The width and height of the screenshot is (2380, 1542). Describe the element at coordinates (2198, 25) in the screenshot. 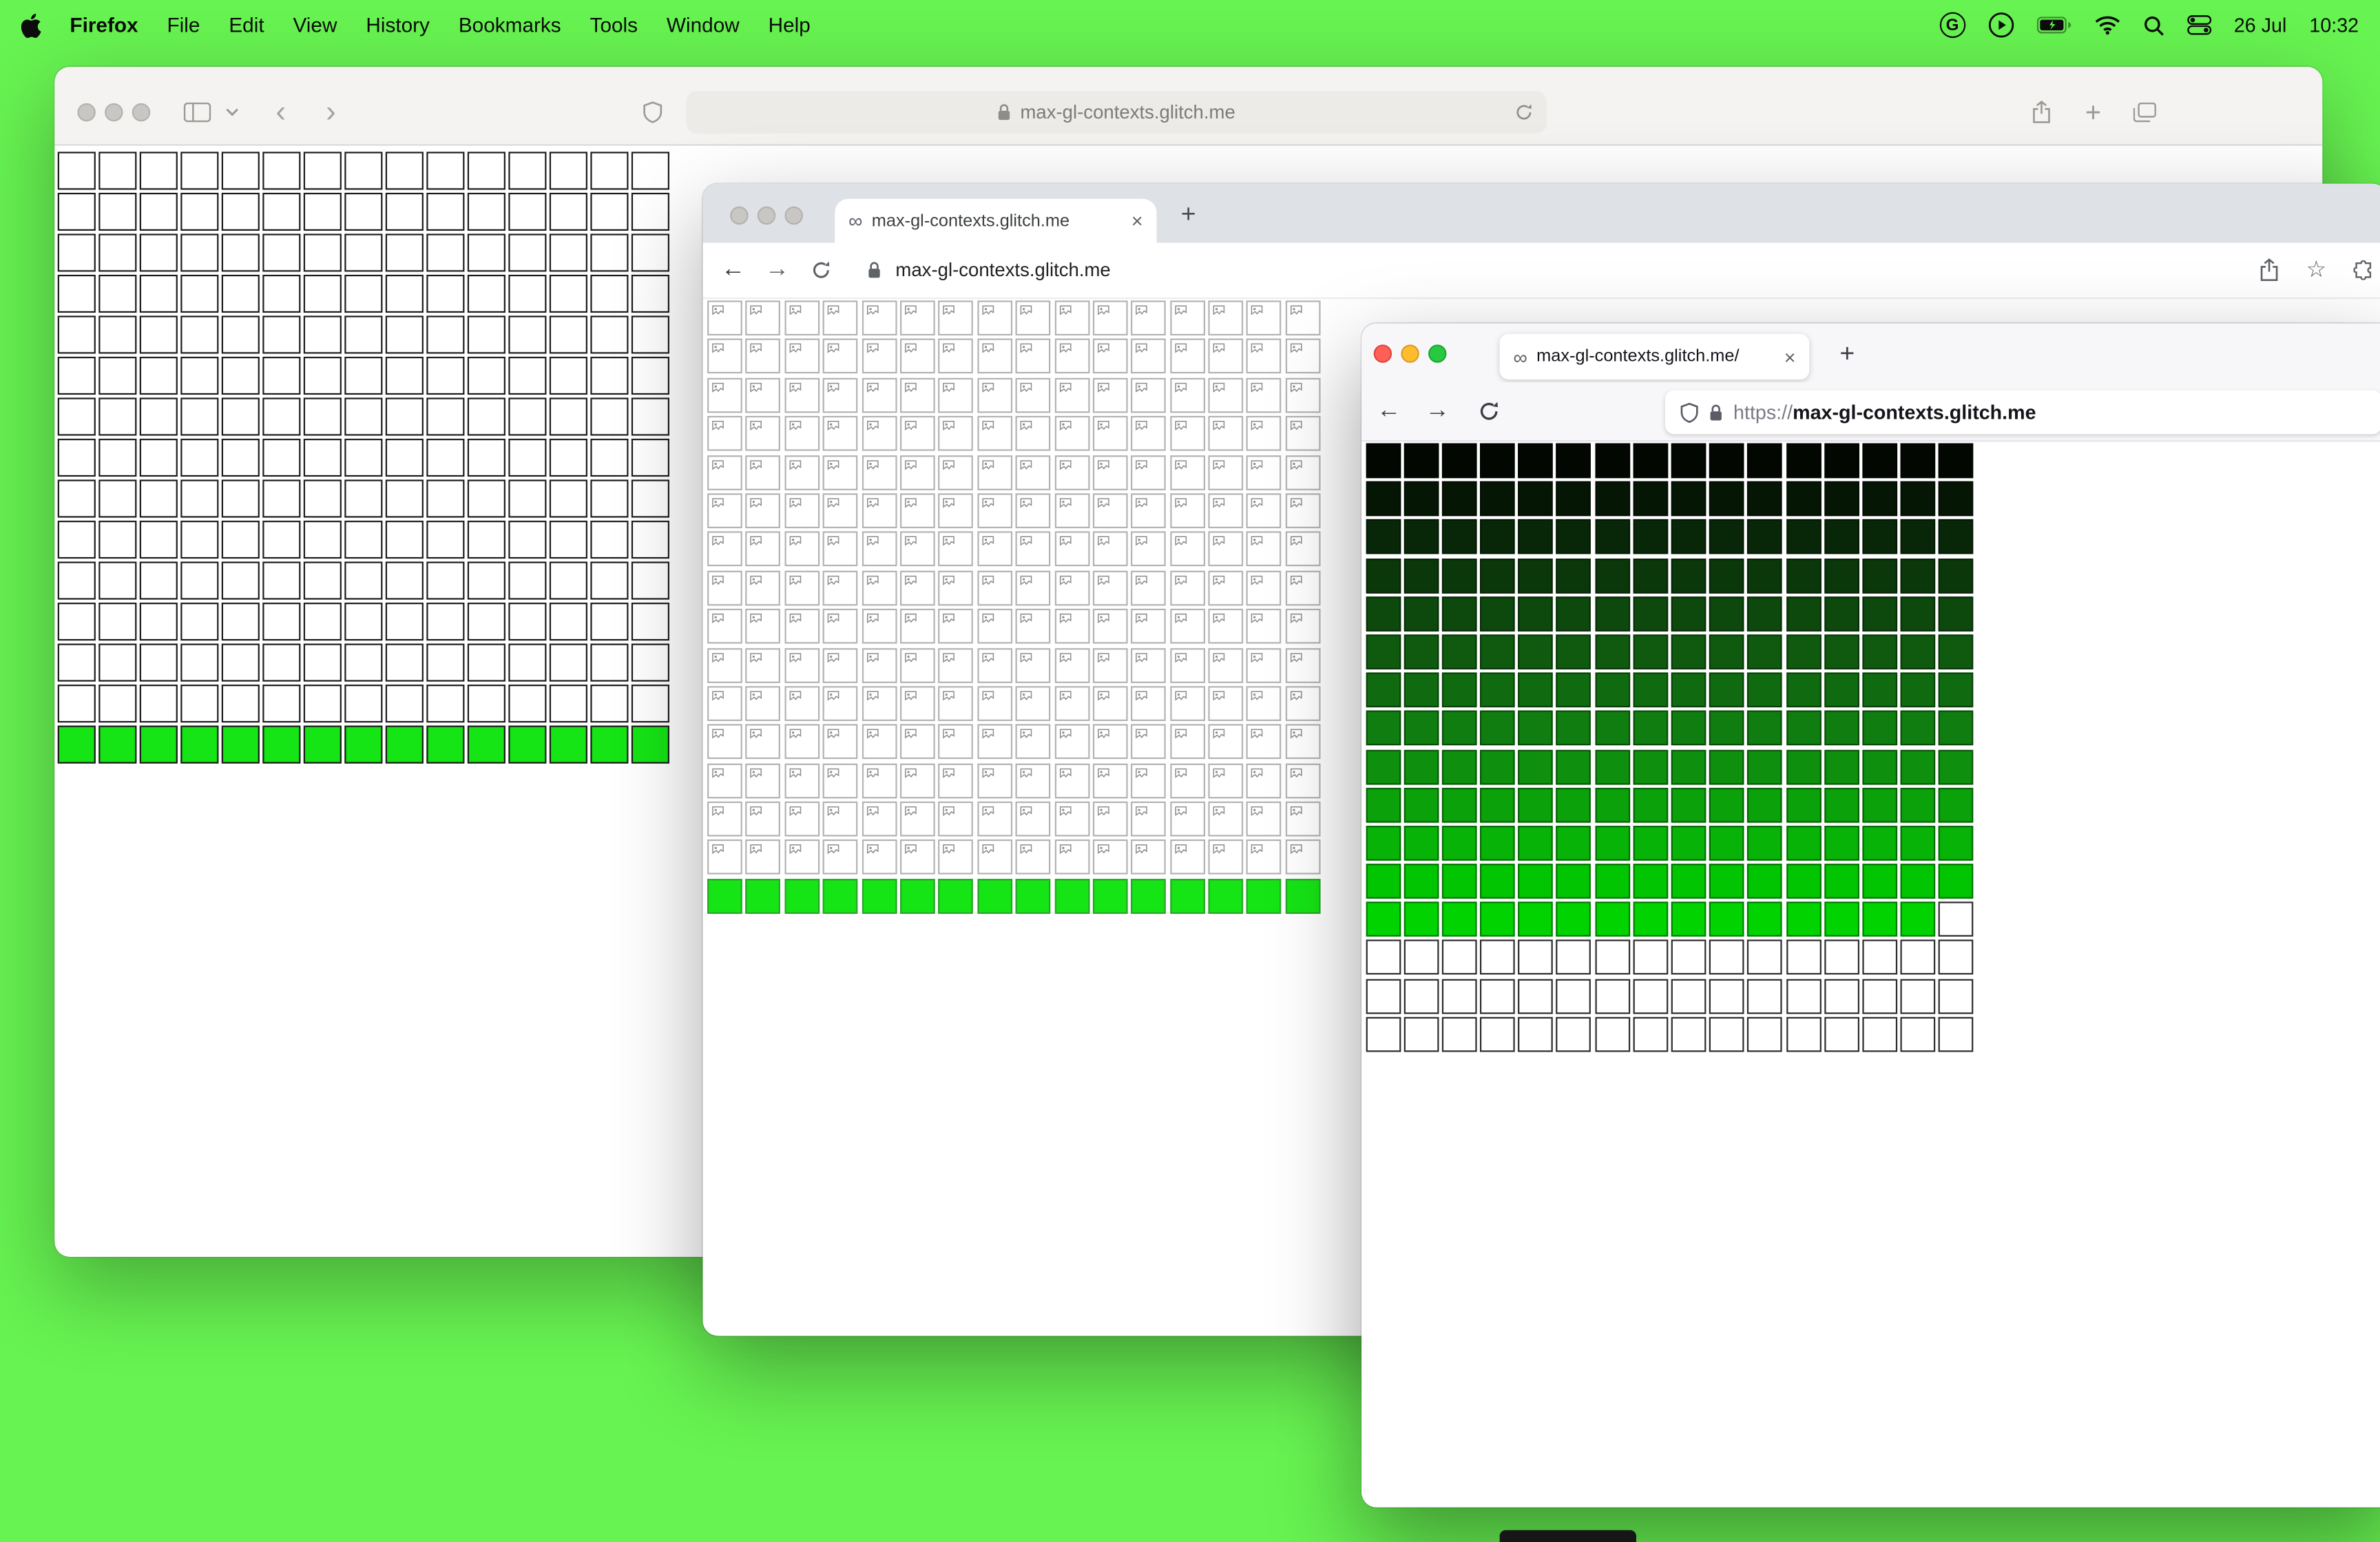

I see `control-center-icon` at that location.